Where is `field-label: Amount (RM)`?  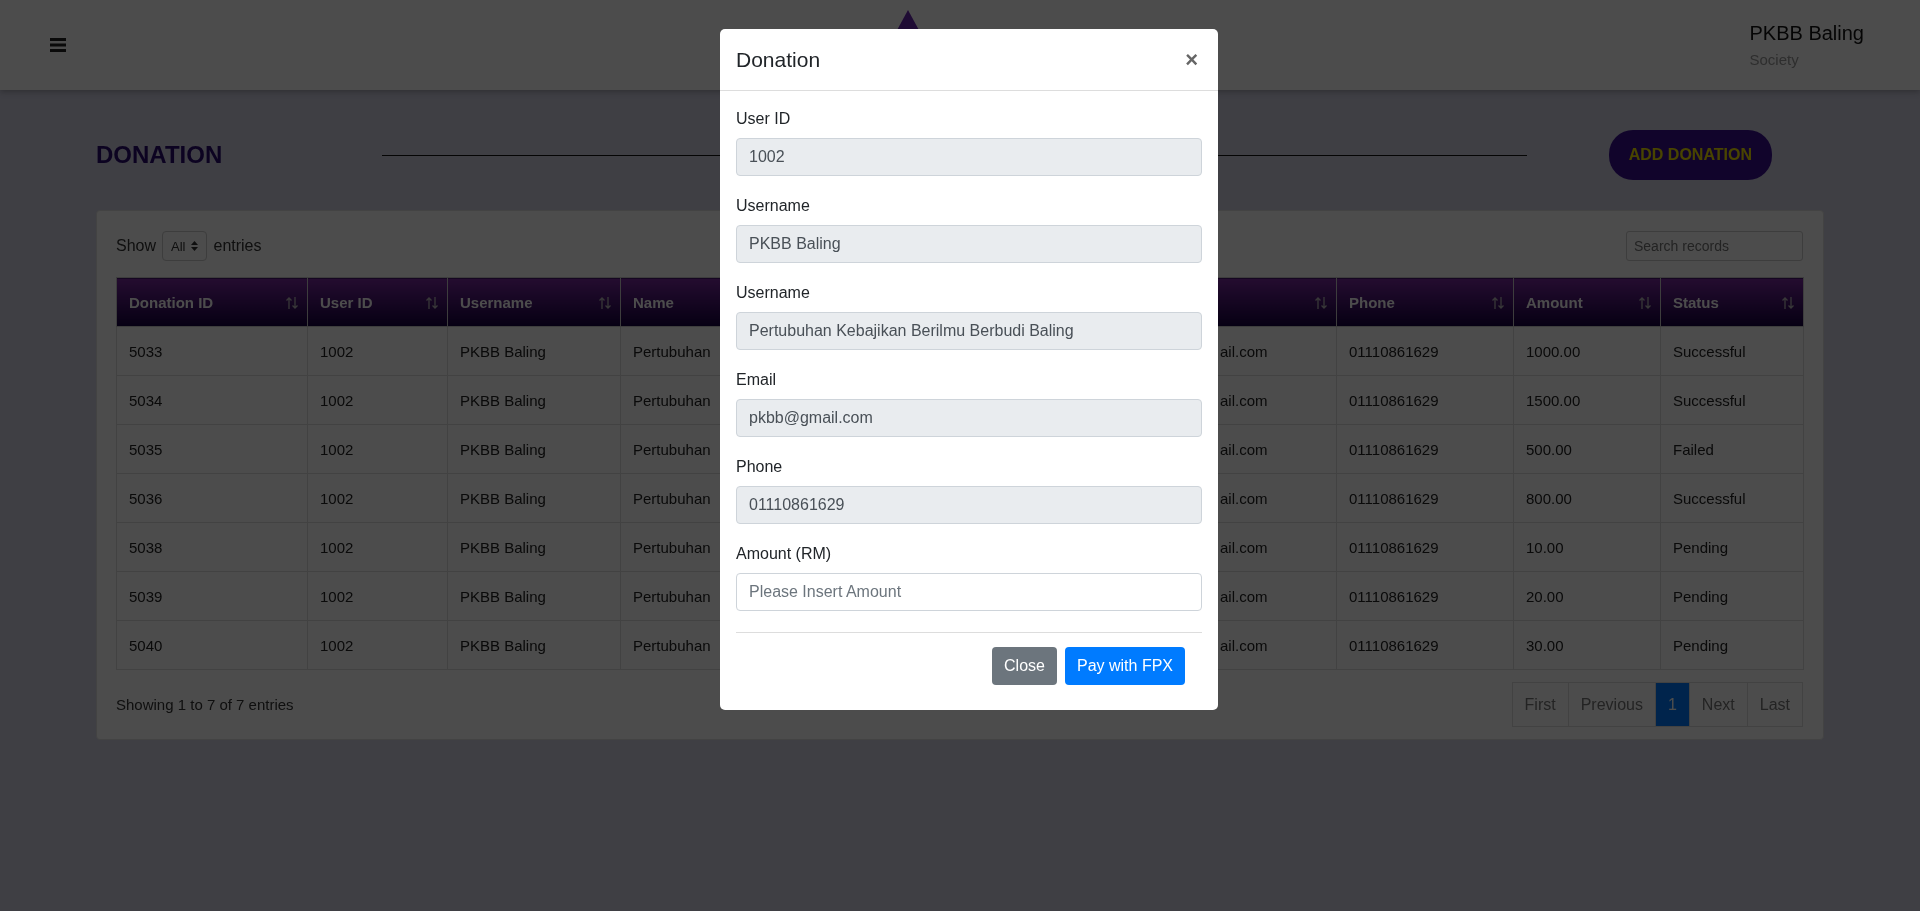 field-label: Amount (RM) is located at coordinates (784, 554).